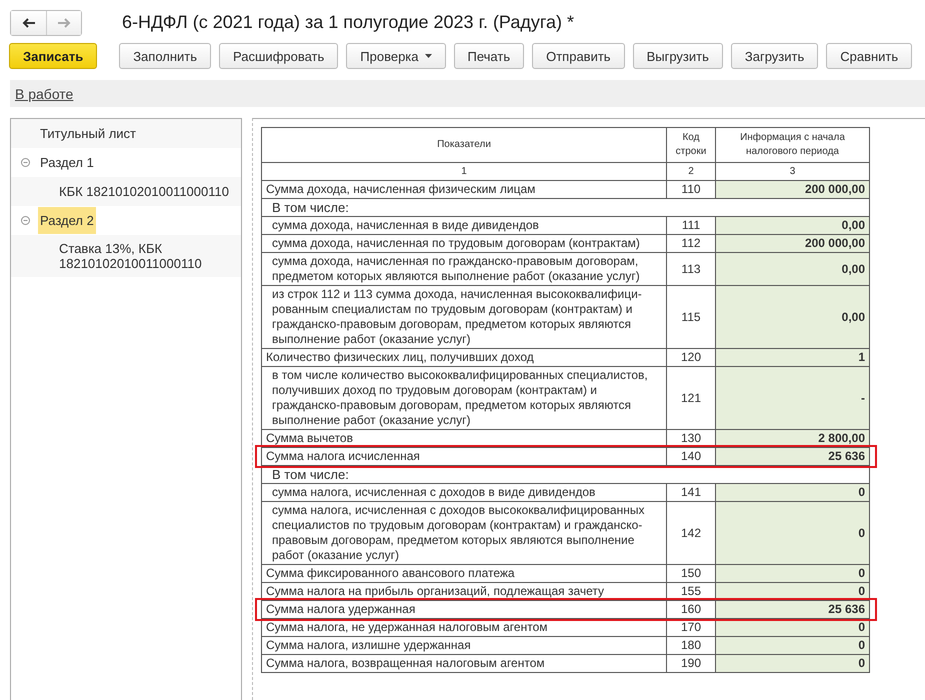 The height and width of the screenshot is (700, 925). What do you see at coordinates (774, 56) in the screenshot?
I see `toolbar-button: Загрузить` at bounding box center [774, 56].